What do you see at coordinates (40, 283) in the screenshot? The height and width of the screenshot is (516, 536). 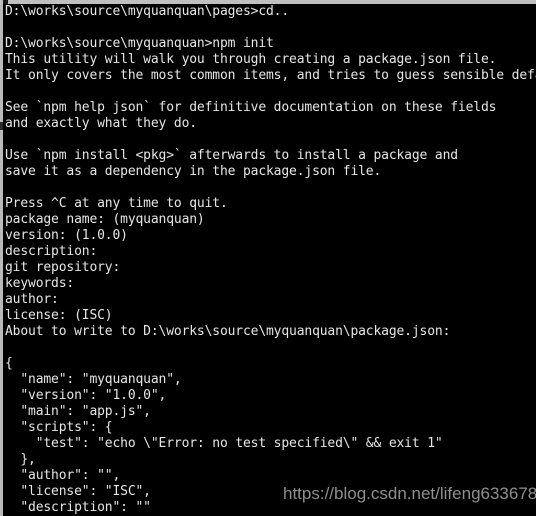 I see `terminal-line: keywords:` at bounding box center [40, 283].